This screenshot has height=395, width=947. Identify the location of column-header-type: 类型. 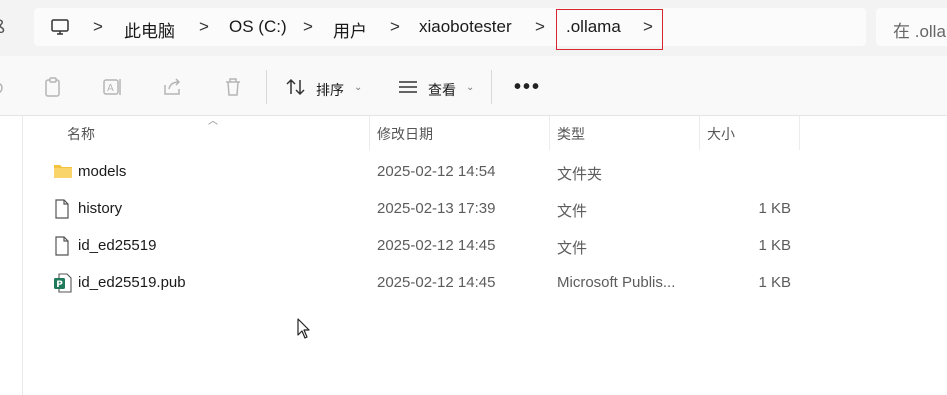
(571, 134).